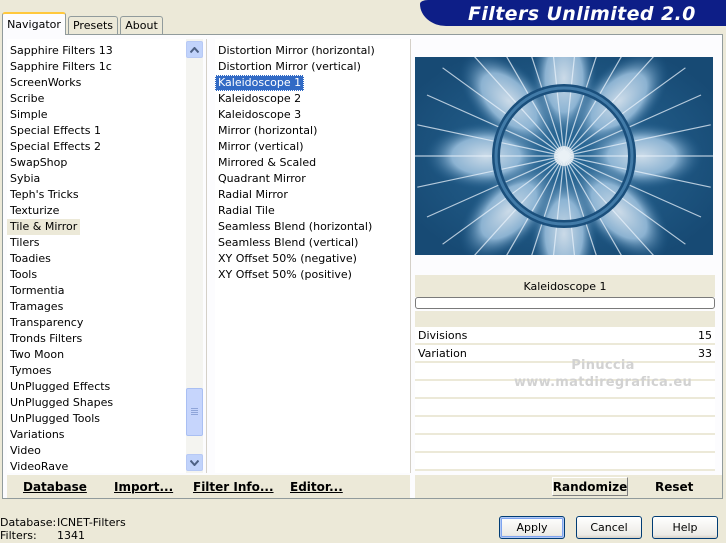  I want to click on filter-item: Seamless Blend (horizontal), so click(295, 227).